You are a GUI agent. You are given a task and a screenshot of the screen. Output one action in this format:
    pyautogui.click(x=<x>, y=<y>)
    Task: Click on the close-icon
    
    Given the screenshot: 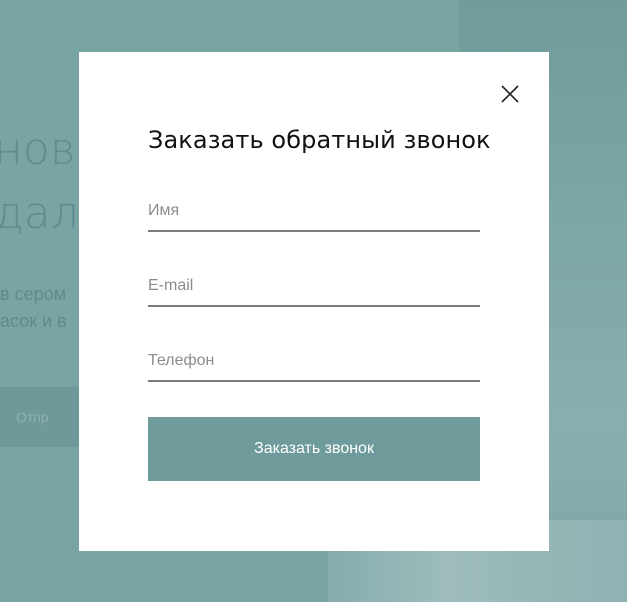 What is the action you would take?
    pyautogui.click(x=510, y=94)
    